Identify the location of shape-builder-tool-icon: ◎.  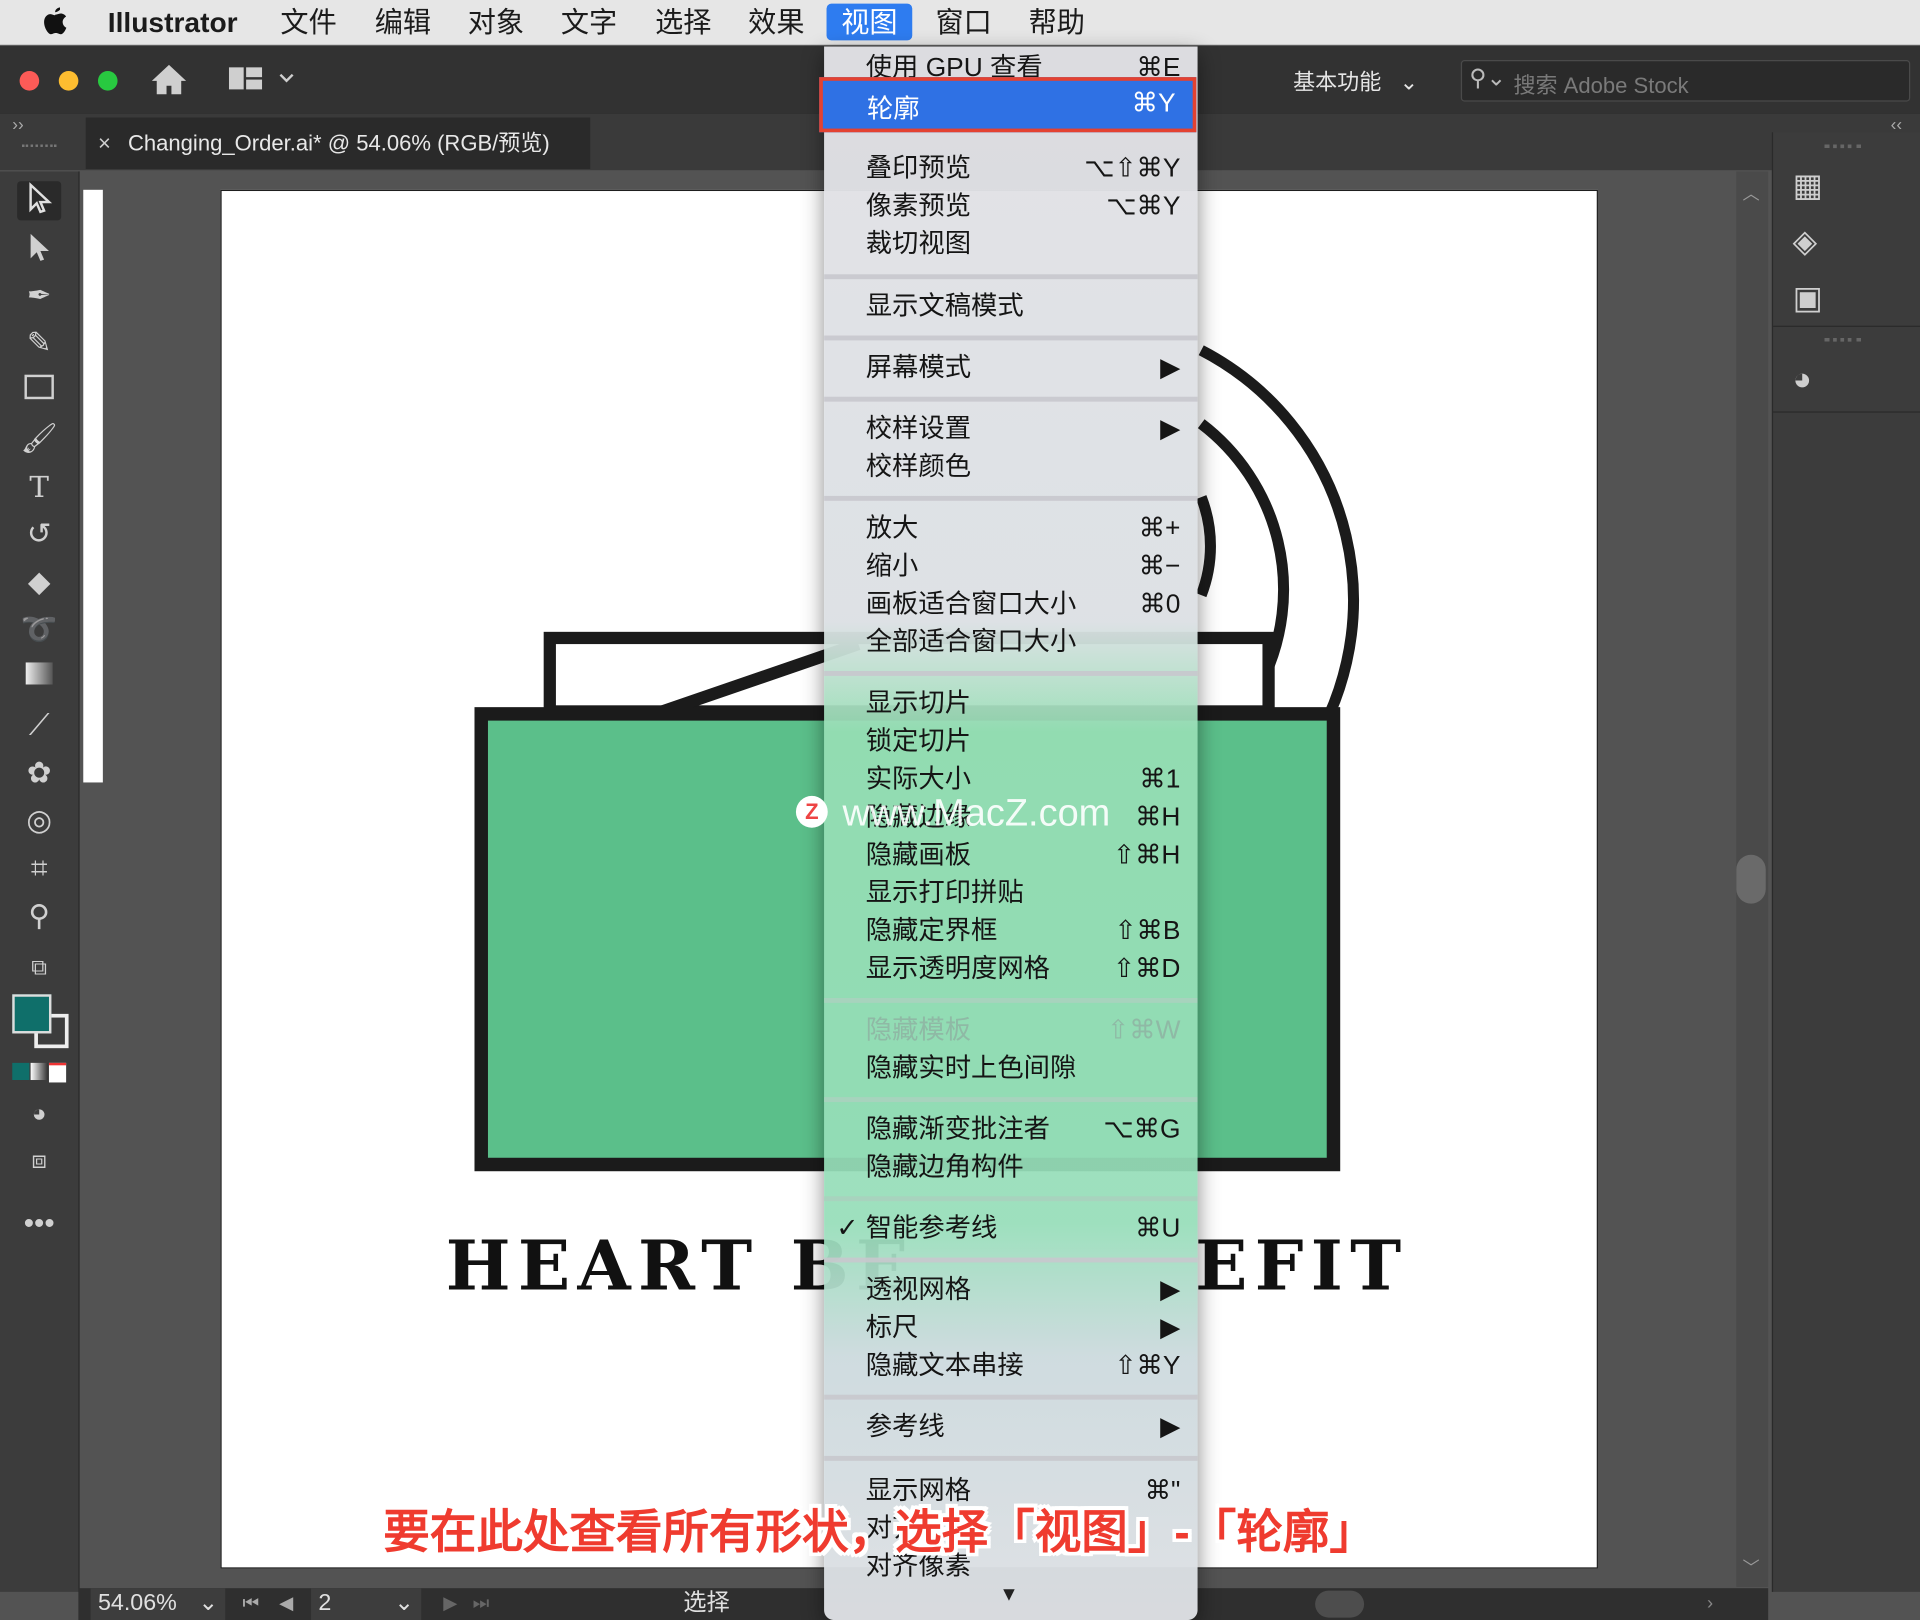
(39, 821).